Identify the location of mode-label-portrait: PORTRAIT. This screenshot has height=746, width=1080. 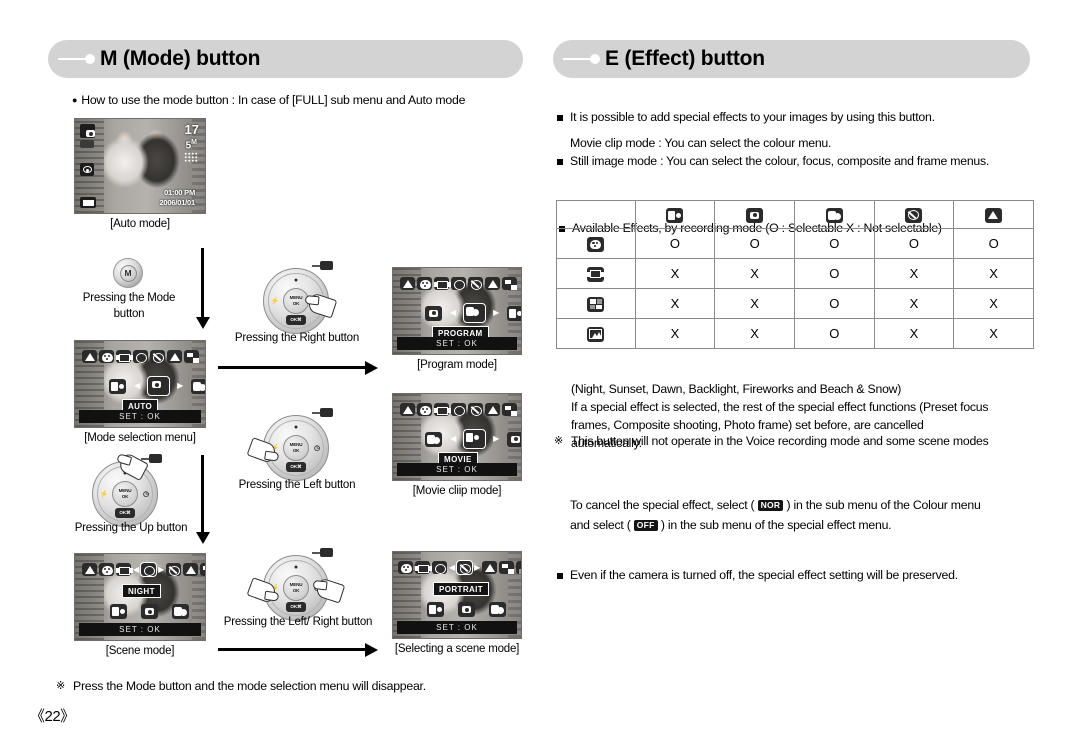
(461, 589).